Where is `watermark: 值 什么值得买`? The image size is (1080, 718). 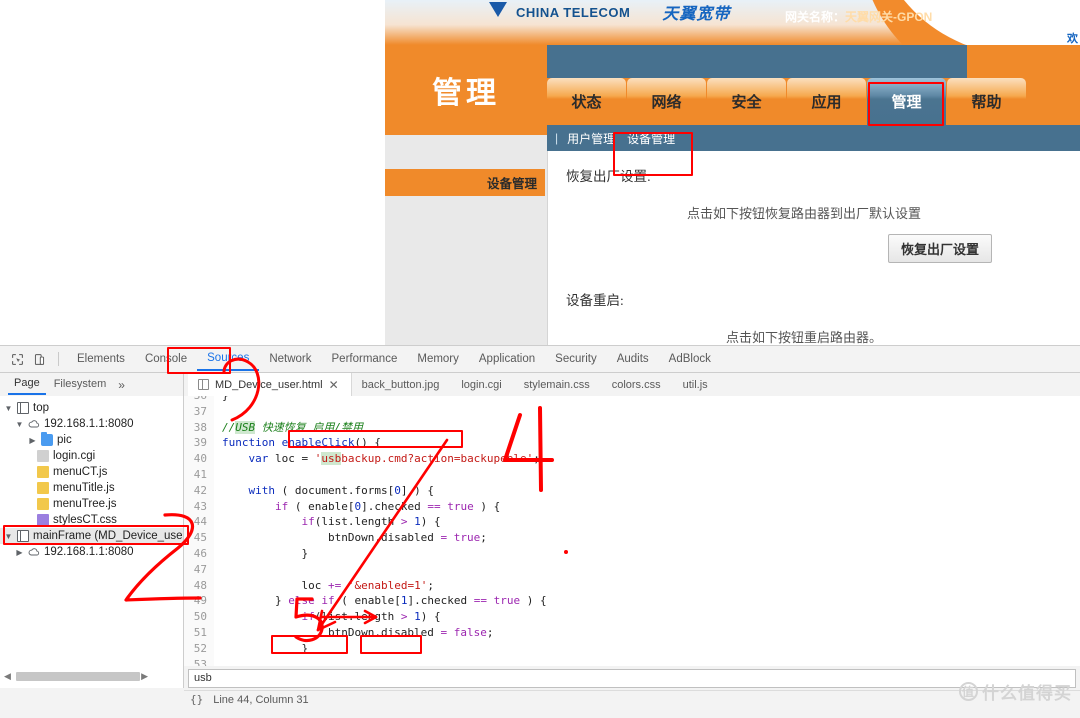 watermark: 值 什么值得买 is located at coordinates (1015, 691).